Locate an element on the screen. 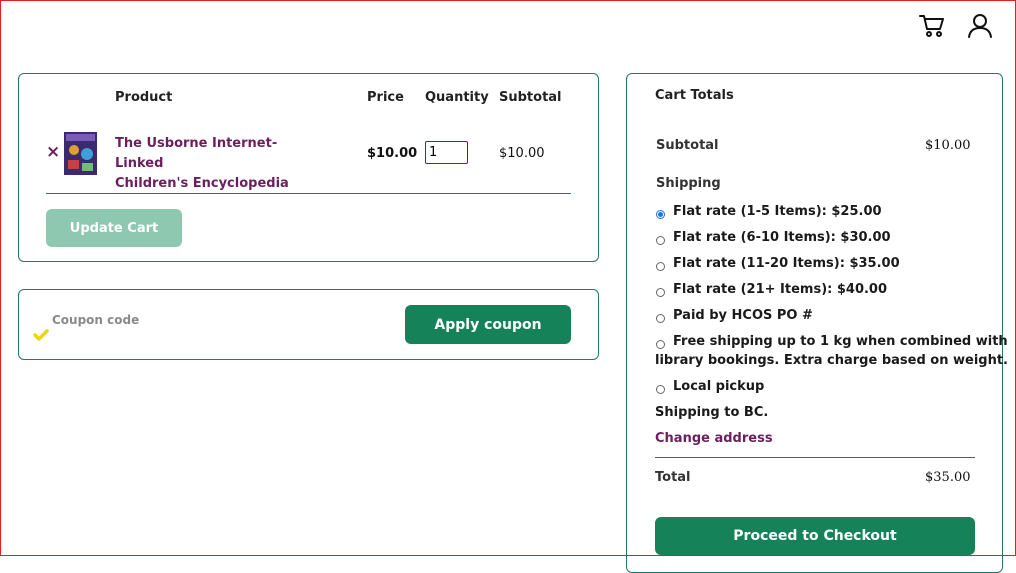 The width and height of the screenshot is (1016, 573). shipping-option-flat-1-5-radio is located at coordinates (660, 214).